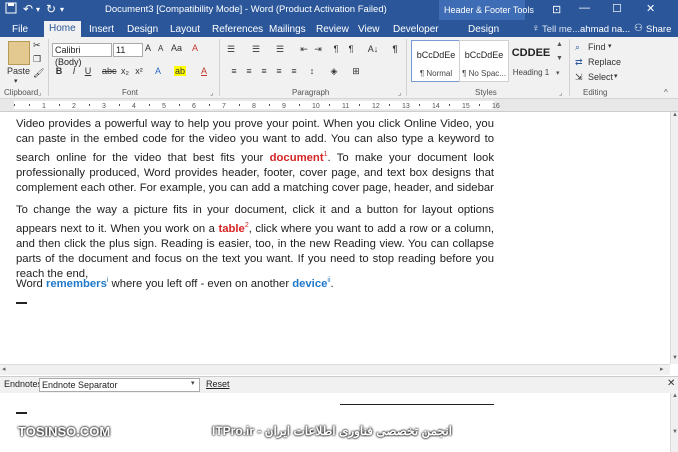  I want to click on close-button: ✕, so click(650, 8).